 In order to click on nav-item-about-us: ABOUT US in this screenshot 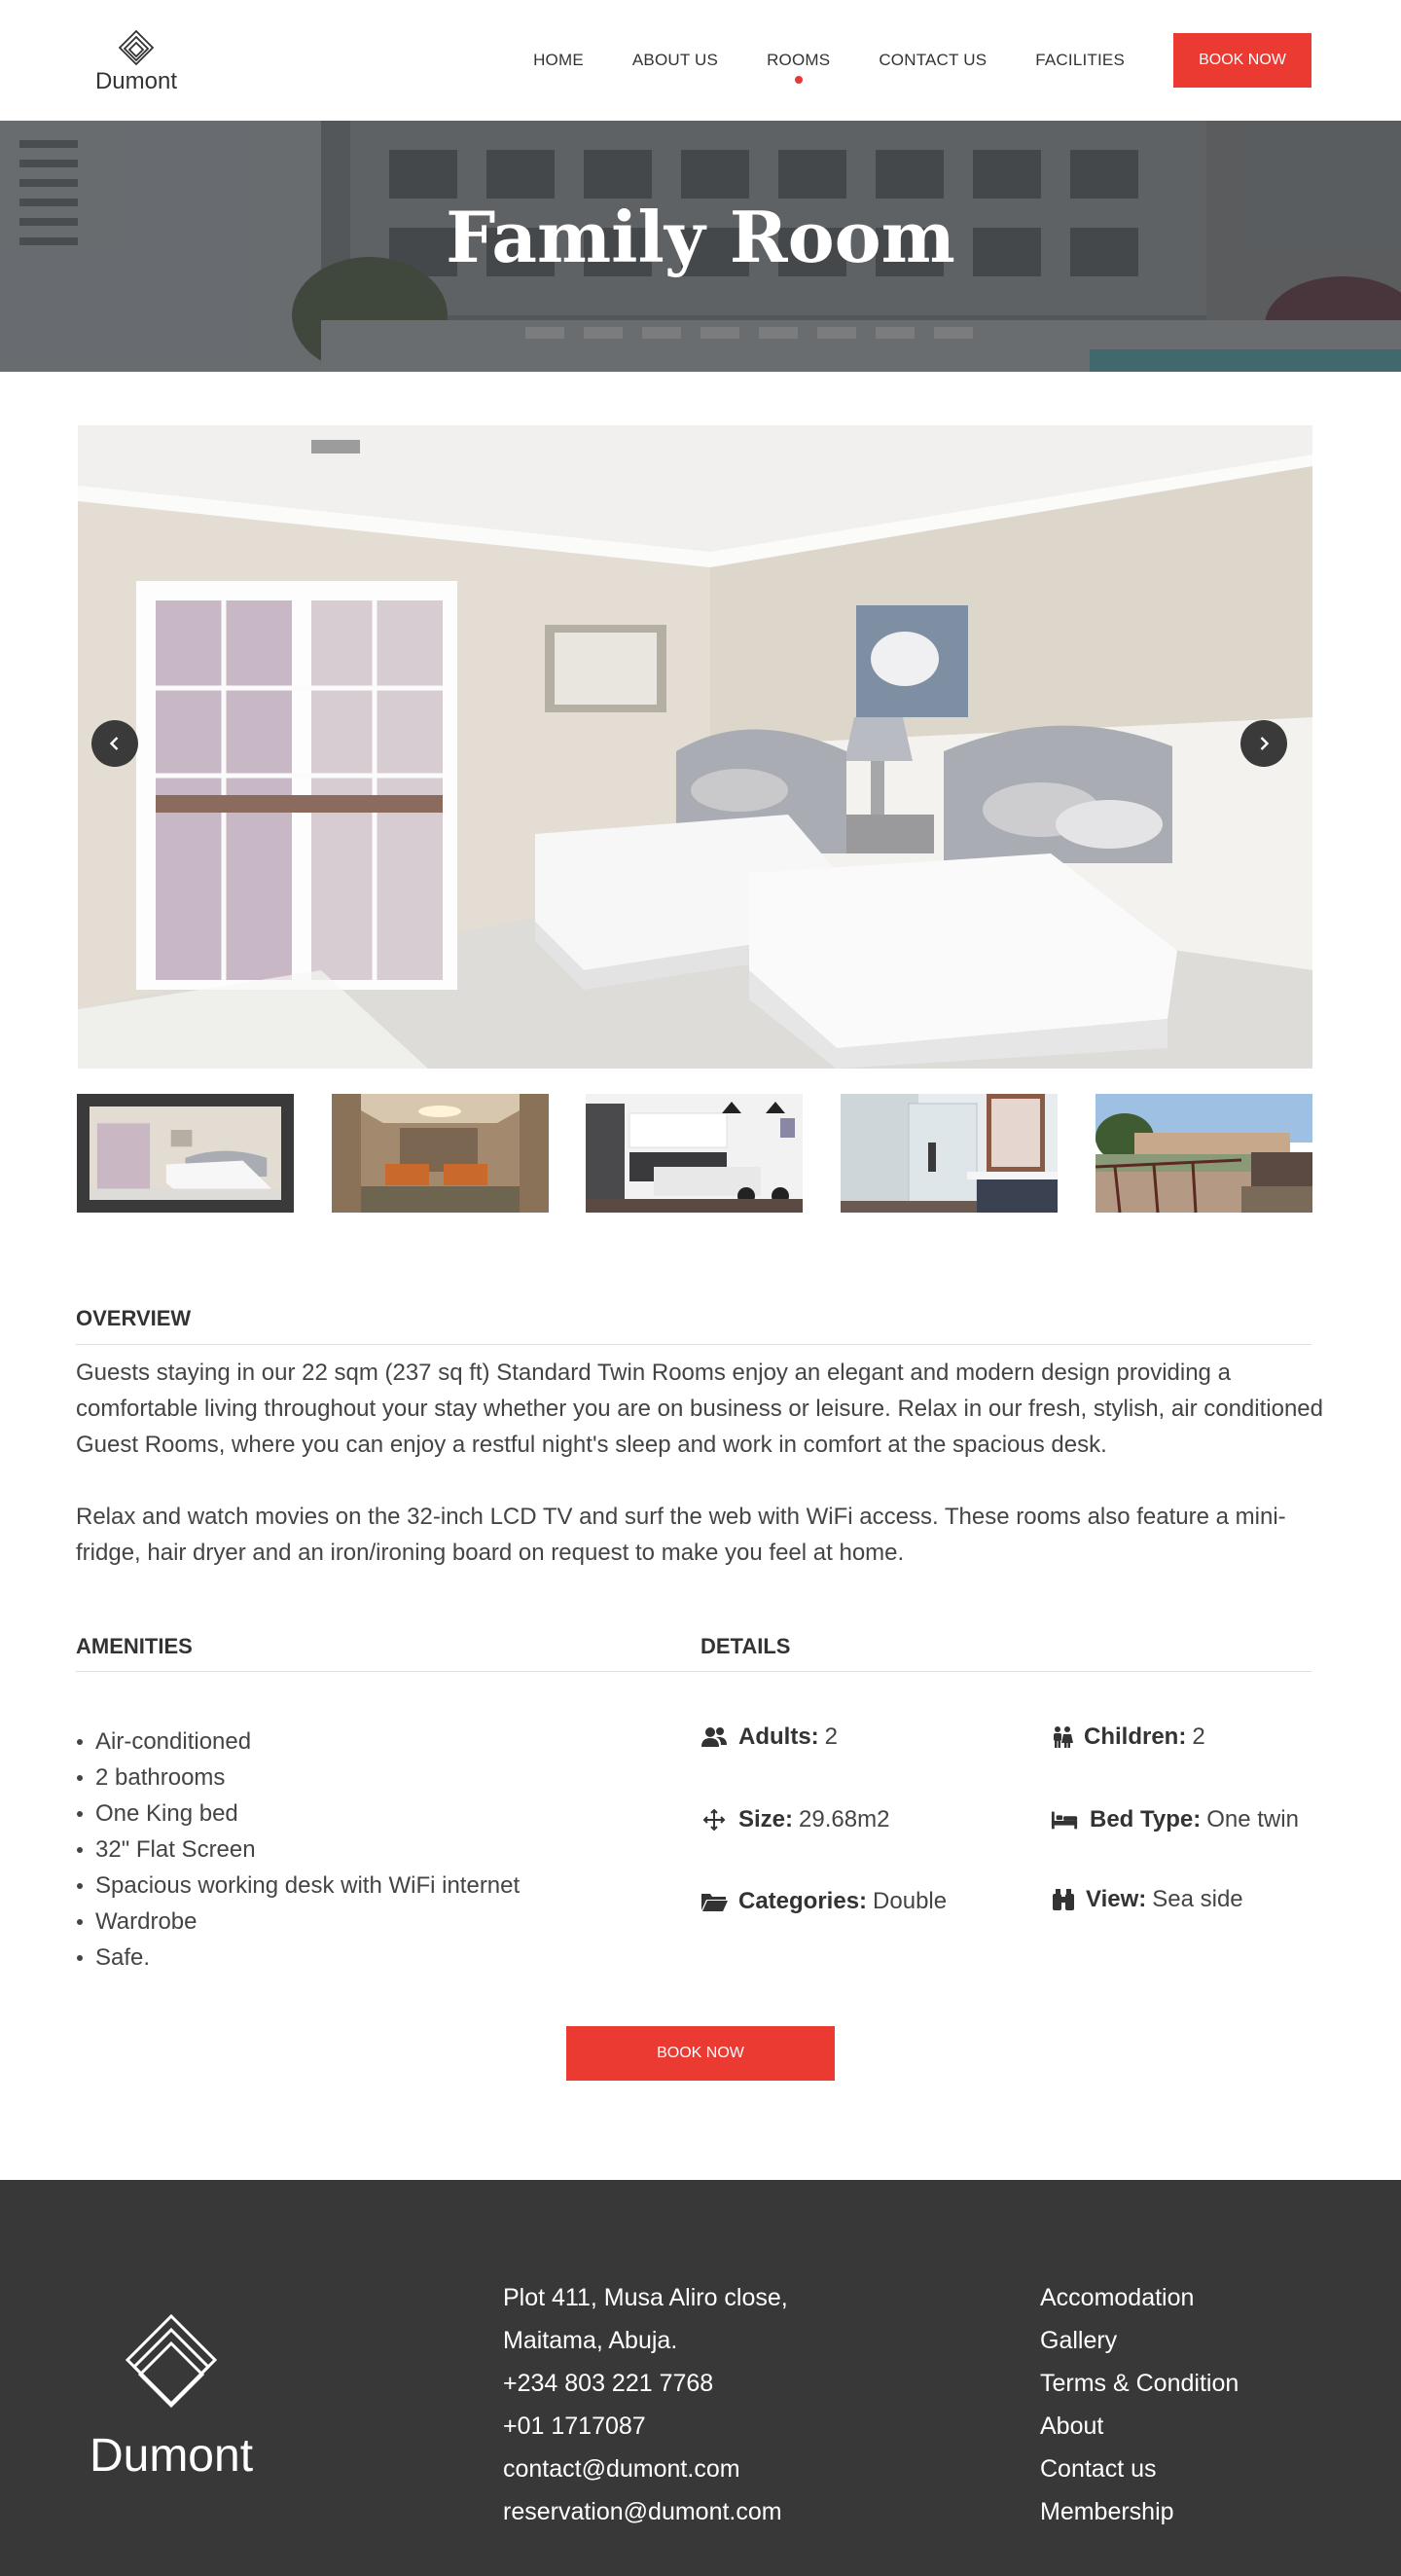, I will do `click(675, 60)`.